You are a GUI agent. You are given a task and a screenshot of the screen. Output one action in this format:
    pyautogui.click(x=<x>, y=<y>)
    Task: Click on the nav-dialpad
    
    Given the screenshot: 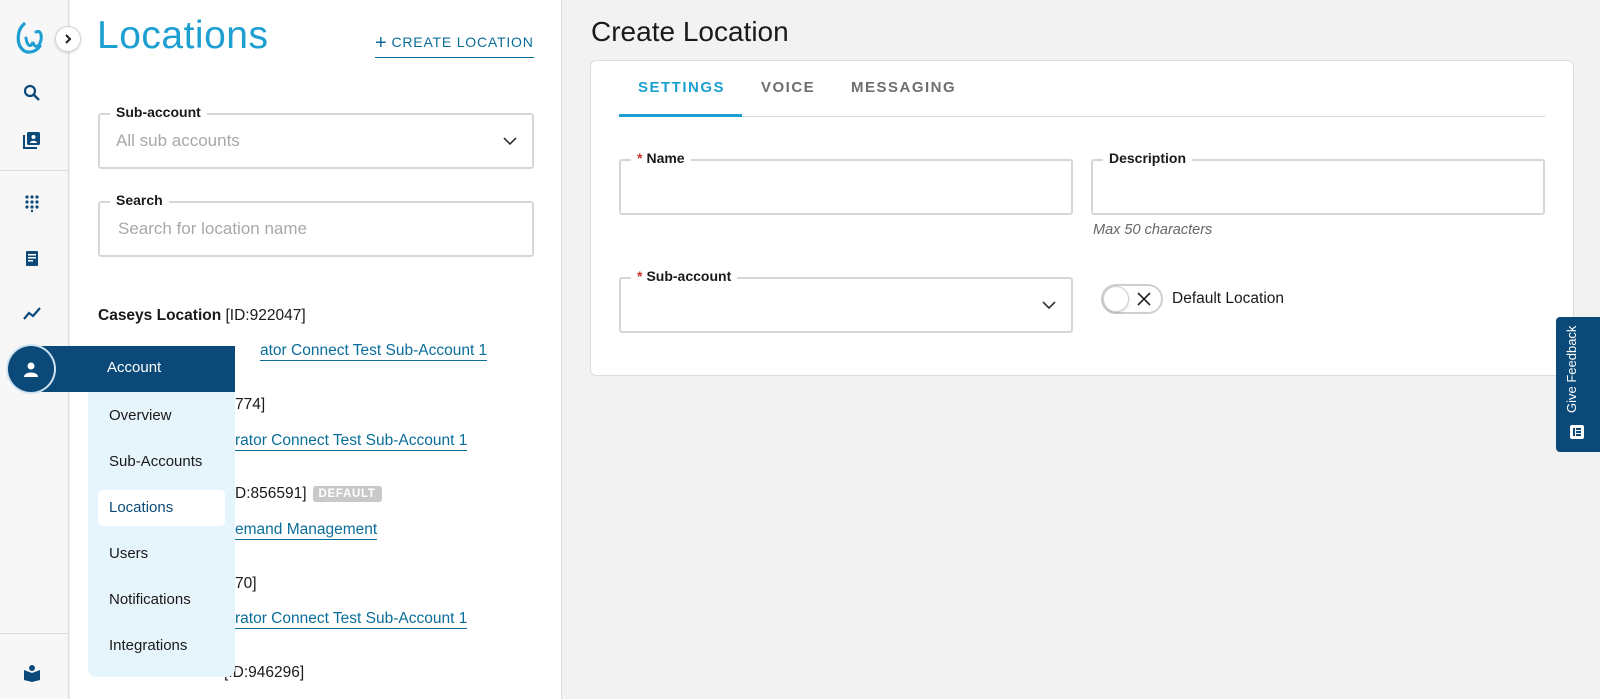 What is the action you would take?
    pyautogui.click(x=32, y=203)
    